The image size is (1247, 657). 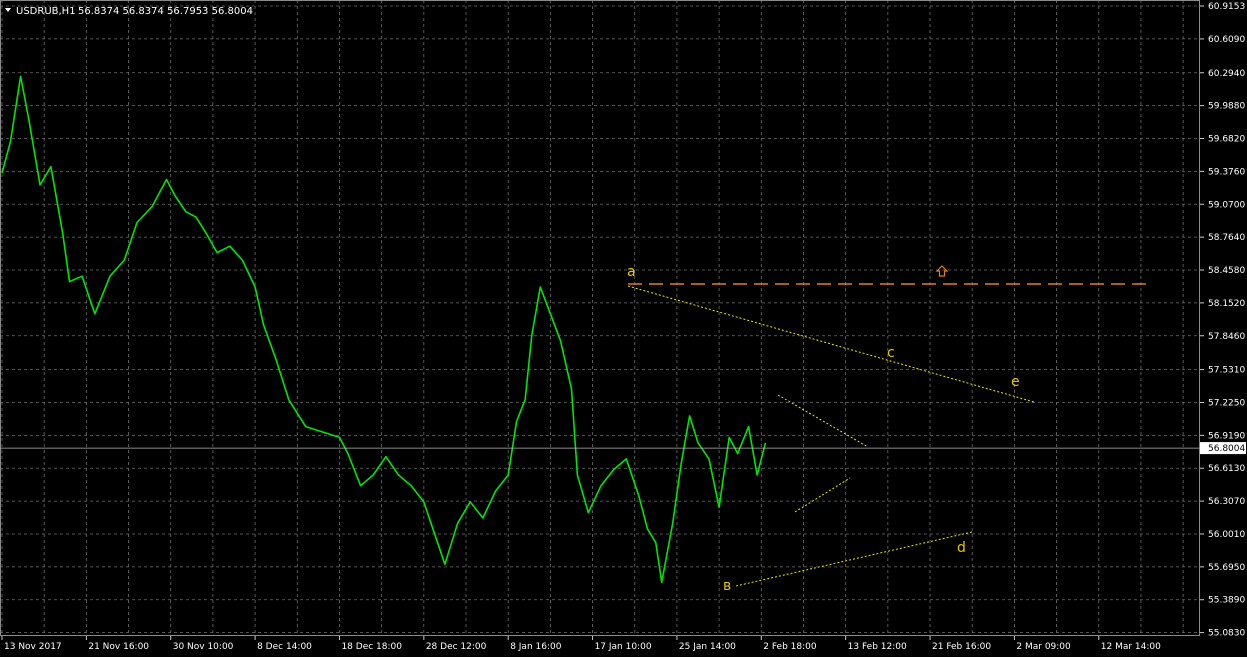 I want to click on y-tick-label: 59.9880, so click(x=1226, y=107).